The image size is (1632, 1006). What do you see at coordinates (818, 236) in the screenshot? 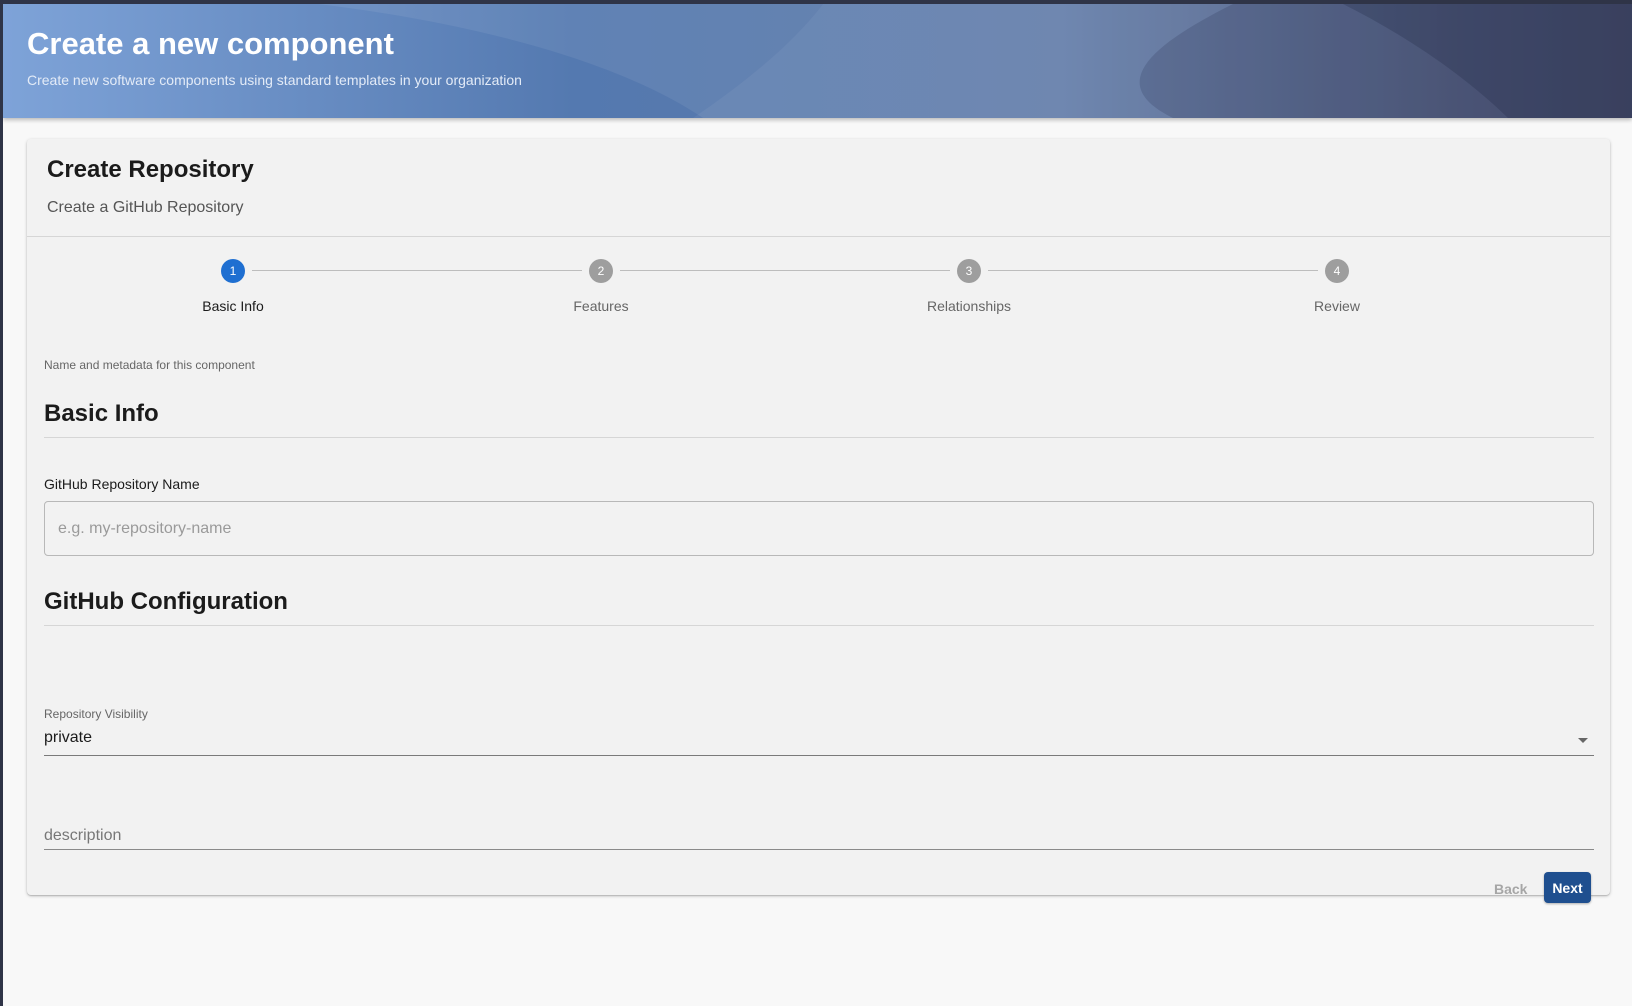
I see `card-divider` at bounding box center [818, 236].